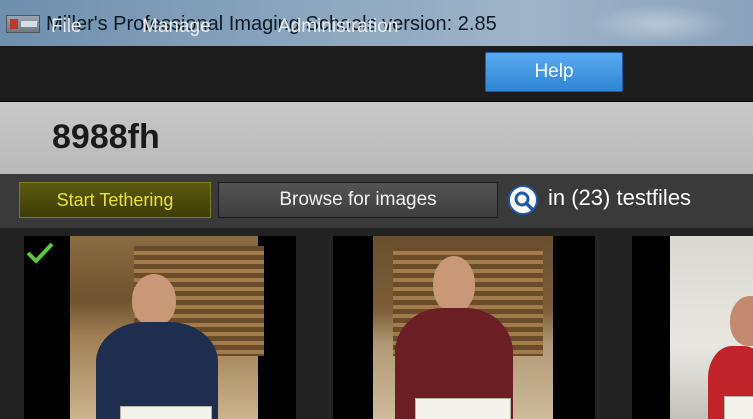 Image resolution: width=753 pixels, height=419 pixels. I want to click on menu-help: Help, so click(554, 72).